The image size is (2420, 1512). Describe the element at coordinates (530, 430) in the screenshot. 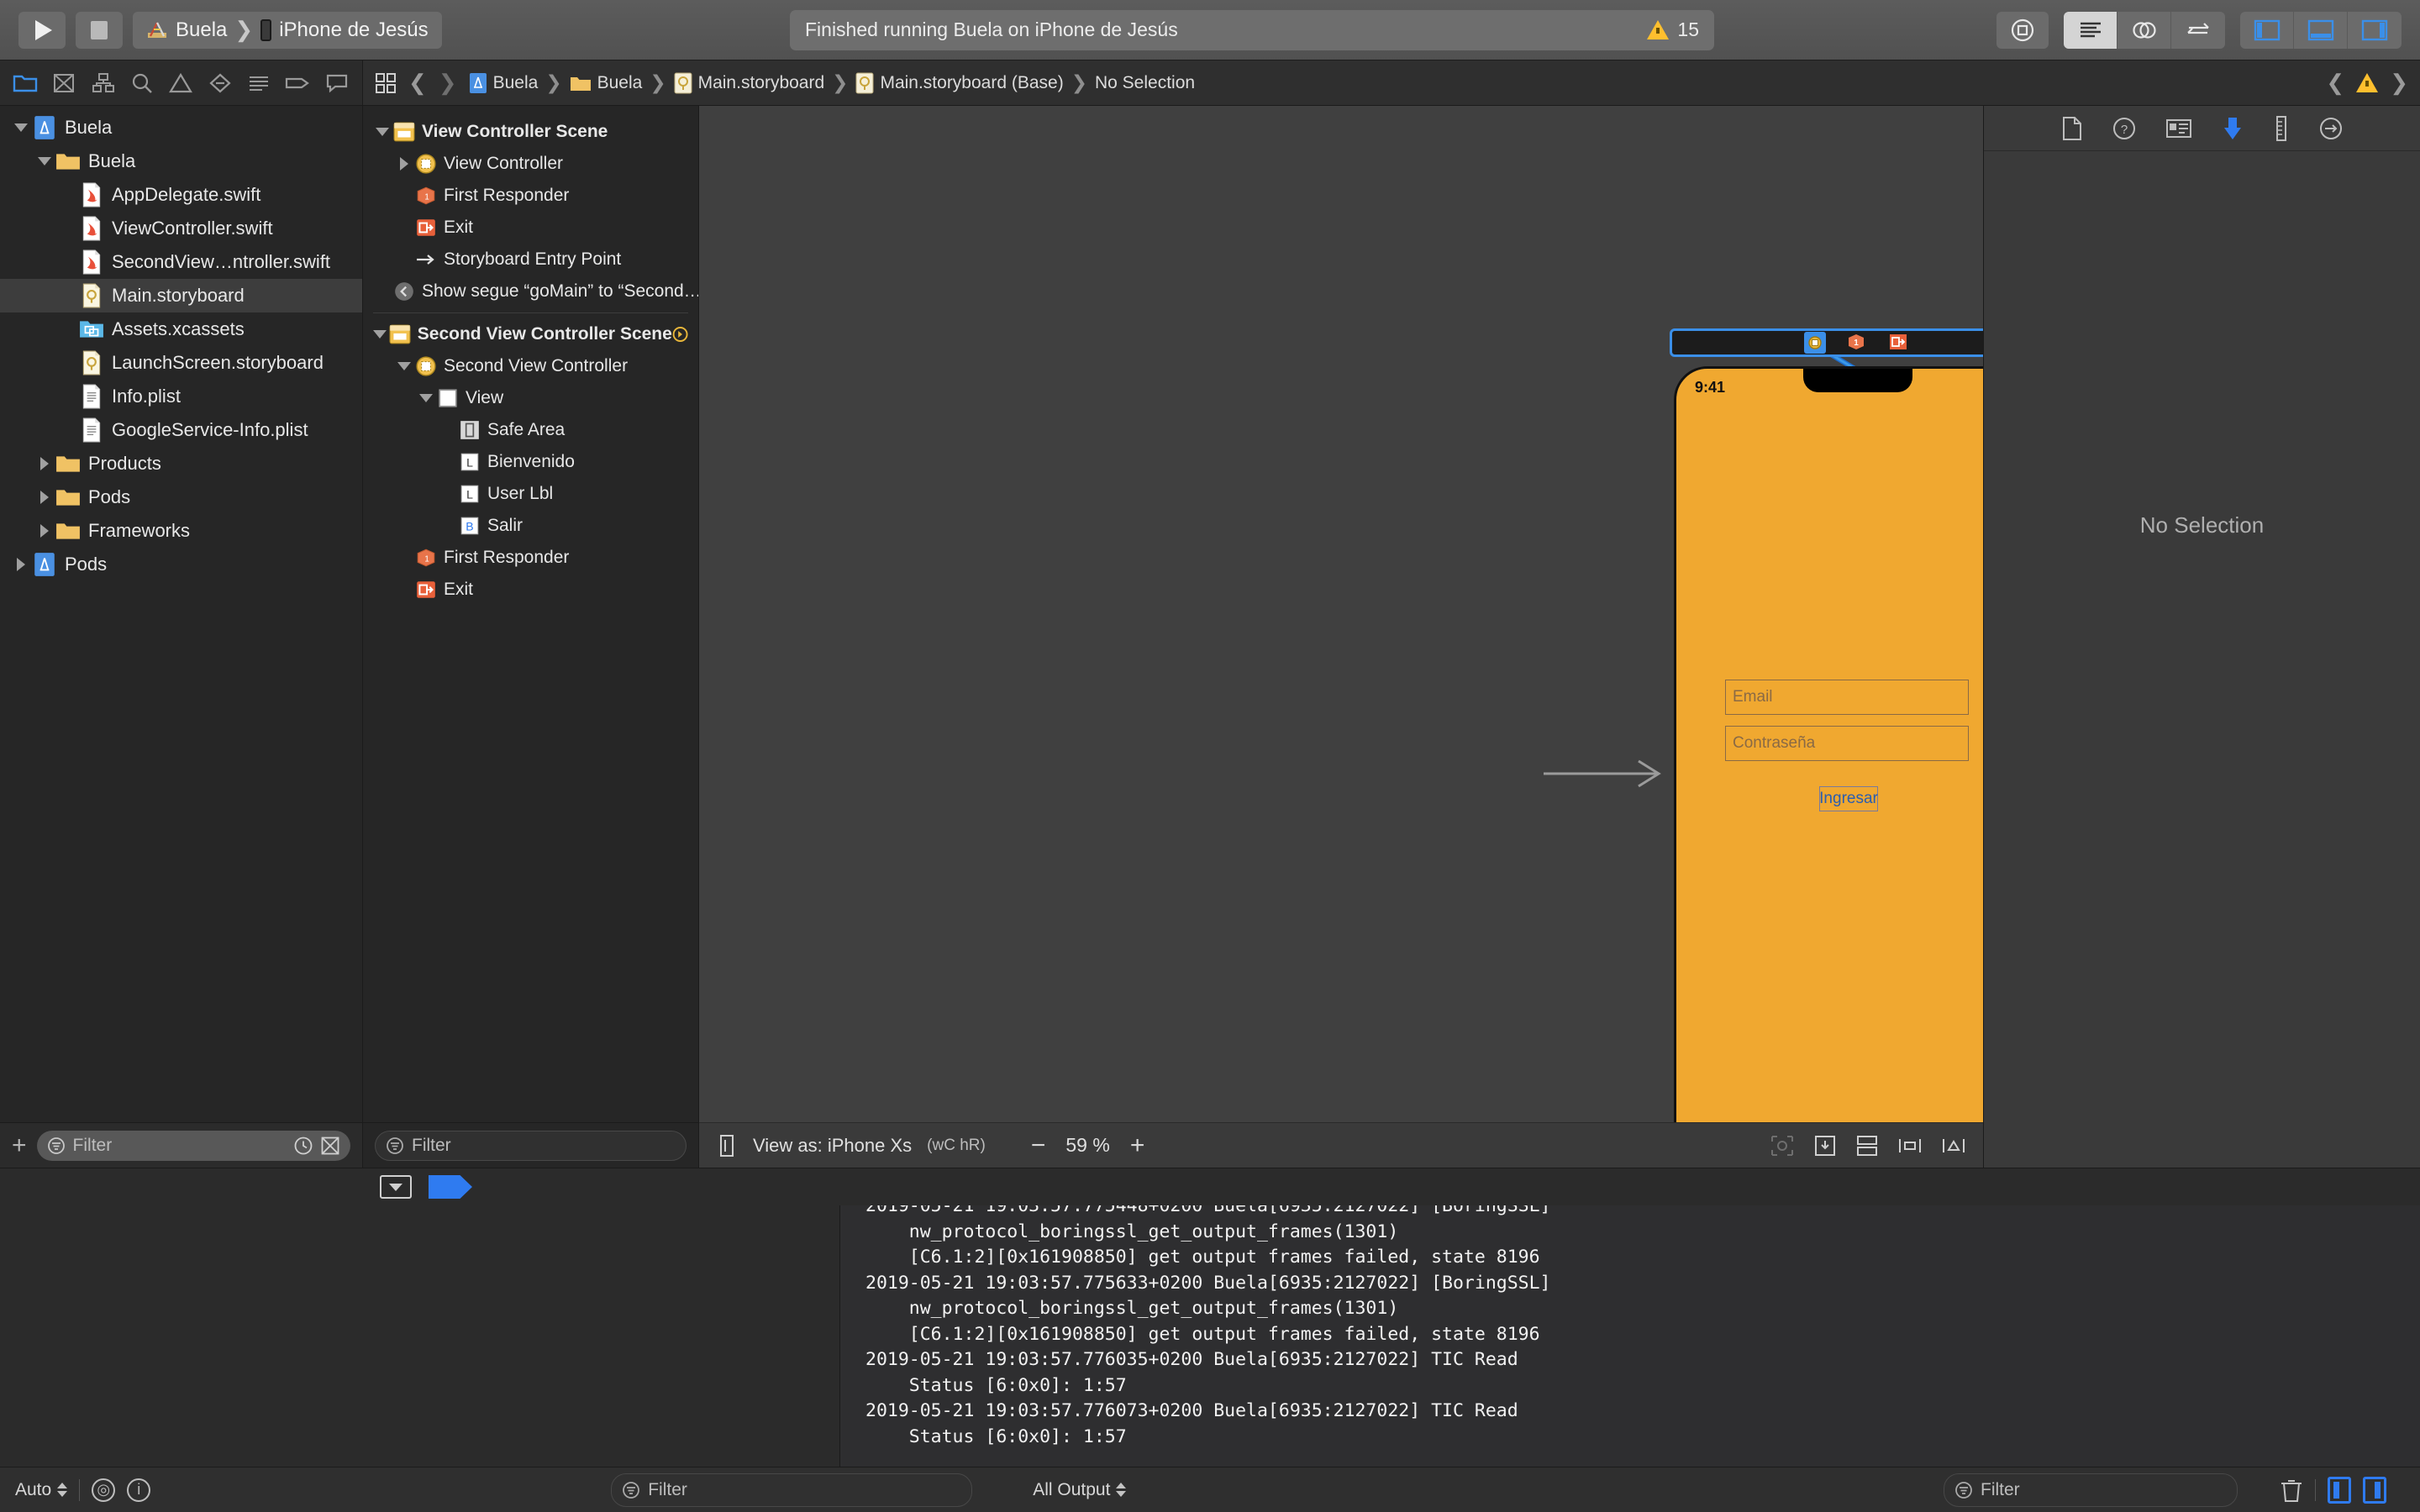

I see `outline-row: Safe Area` at that location.